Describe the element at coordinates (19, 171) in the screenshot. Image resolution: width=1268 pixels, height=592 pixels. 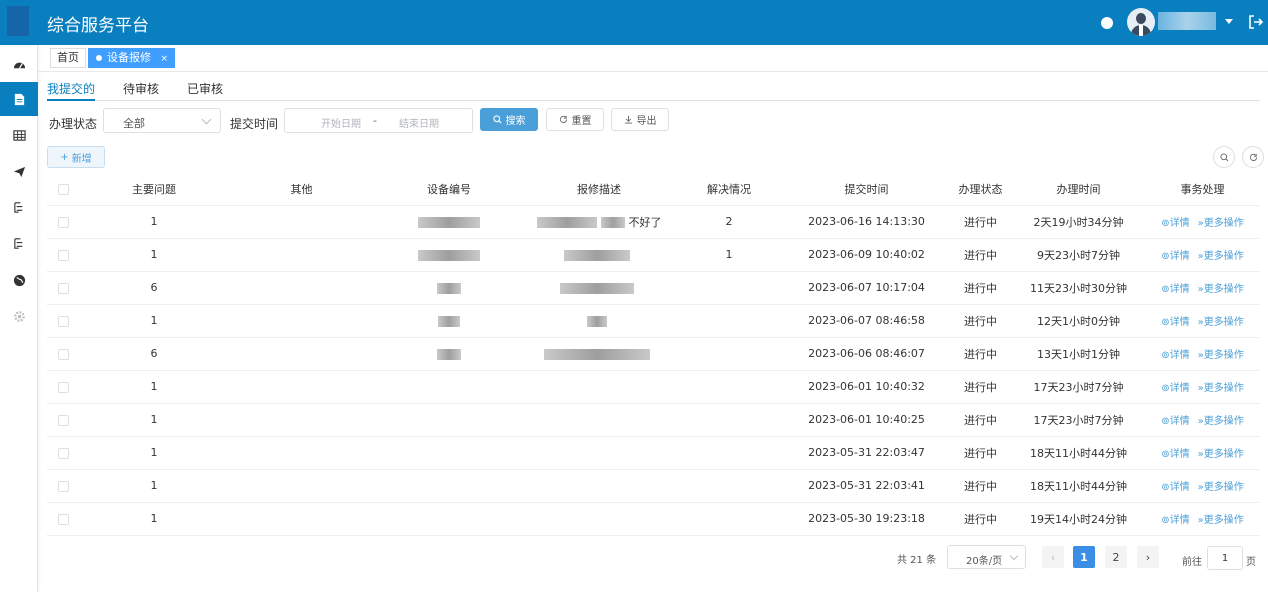
I see `sidebar-item-send` at that location.